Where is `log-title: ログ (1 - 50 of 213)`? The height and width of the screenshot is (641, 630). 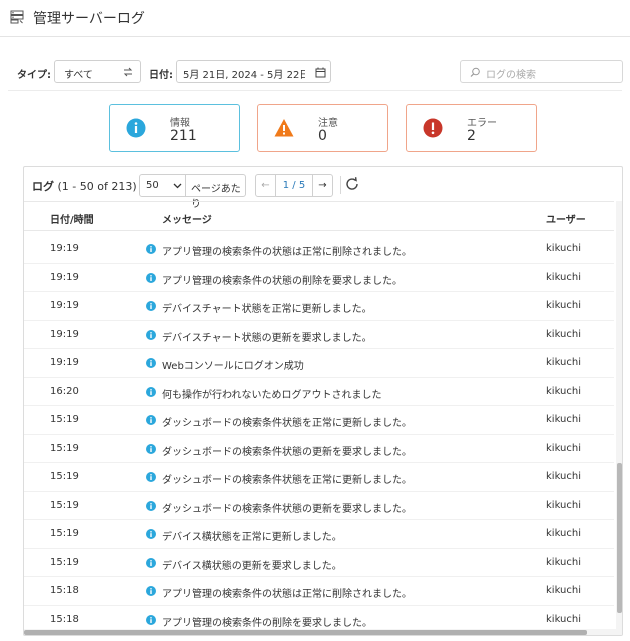 log-title: ログ (1 - 50 of 213) is located at coordinates (84, 186).